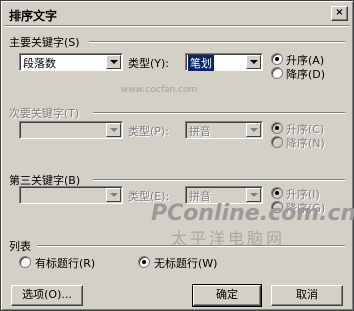  What do you see at coordinates (71, 62) in the screenshot?
I see `primary-key-select: 段落数` at bounding box center [71, 62].